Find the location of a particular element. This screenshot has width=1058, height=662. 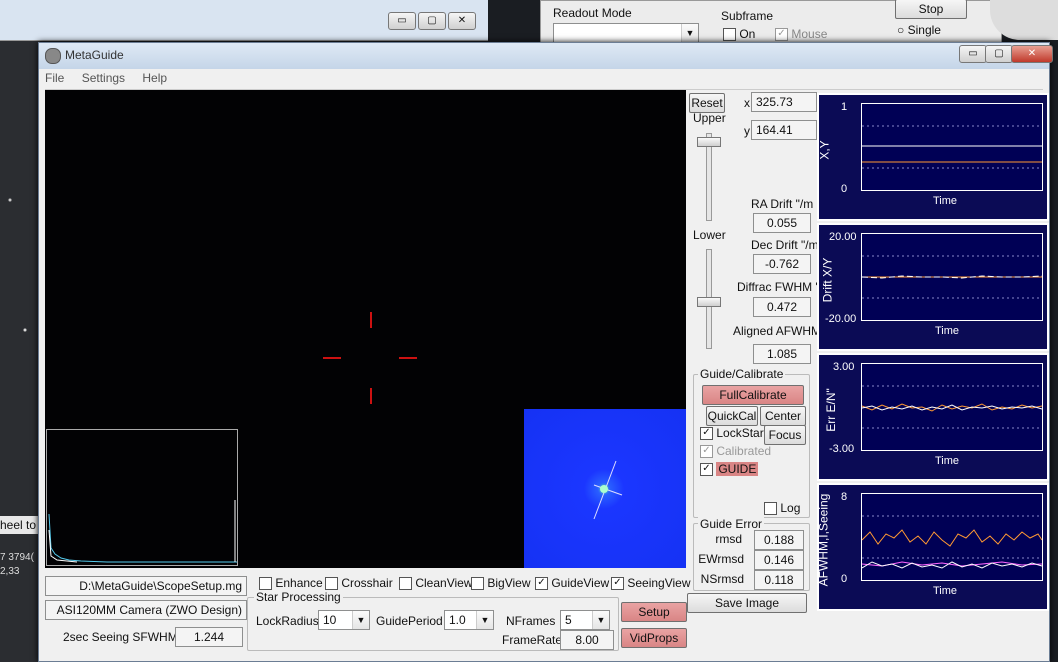

readout-mode-select: ▼ is located at coordinates (626, 33).